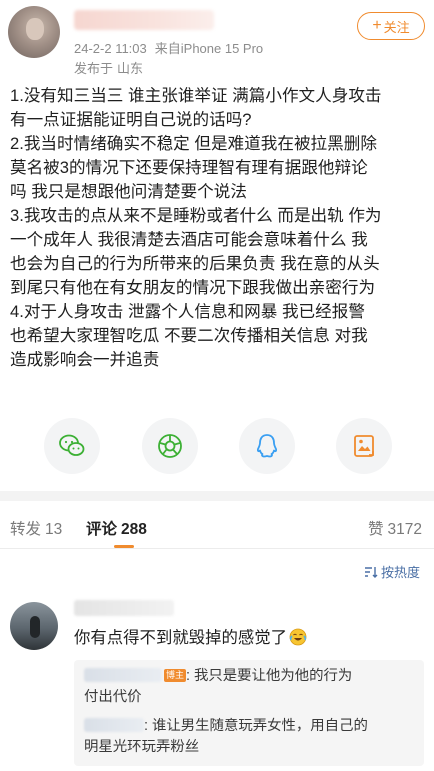 This screenshot has height=771, width=434. What do you see at coordinates (251, 687) in the screenshot?
I see `reply-item: 博主: 我只是要让他为他的行为 付出代价` at bounding box center [251, 687].